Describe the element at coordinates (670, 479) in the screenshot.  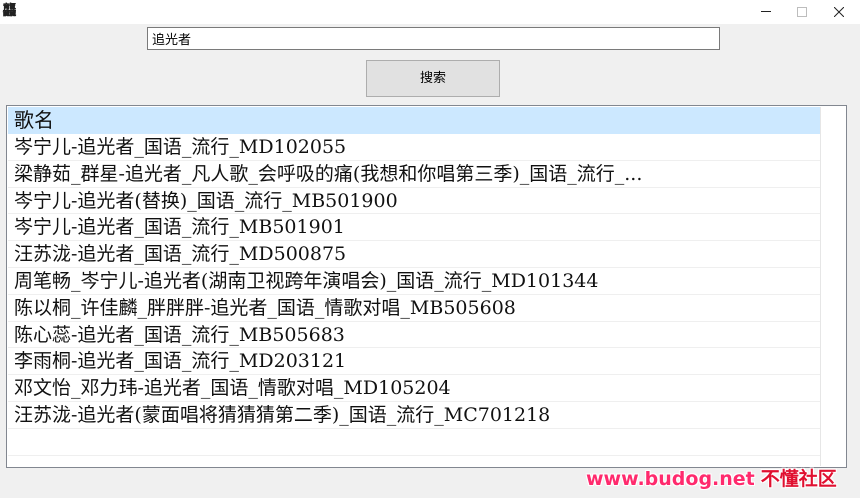
I see `watermark-url: www.budog.net` at that location.